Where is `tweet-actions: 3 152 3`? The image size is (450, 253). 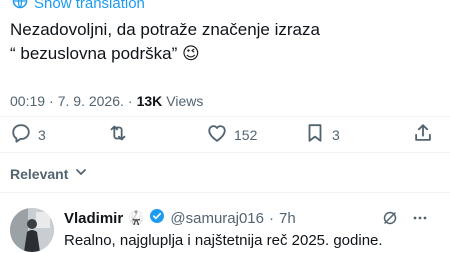
tweet-actions: 3 152 3 is located at coordinates (225, 133).